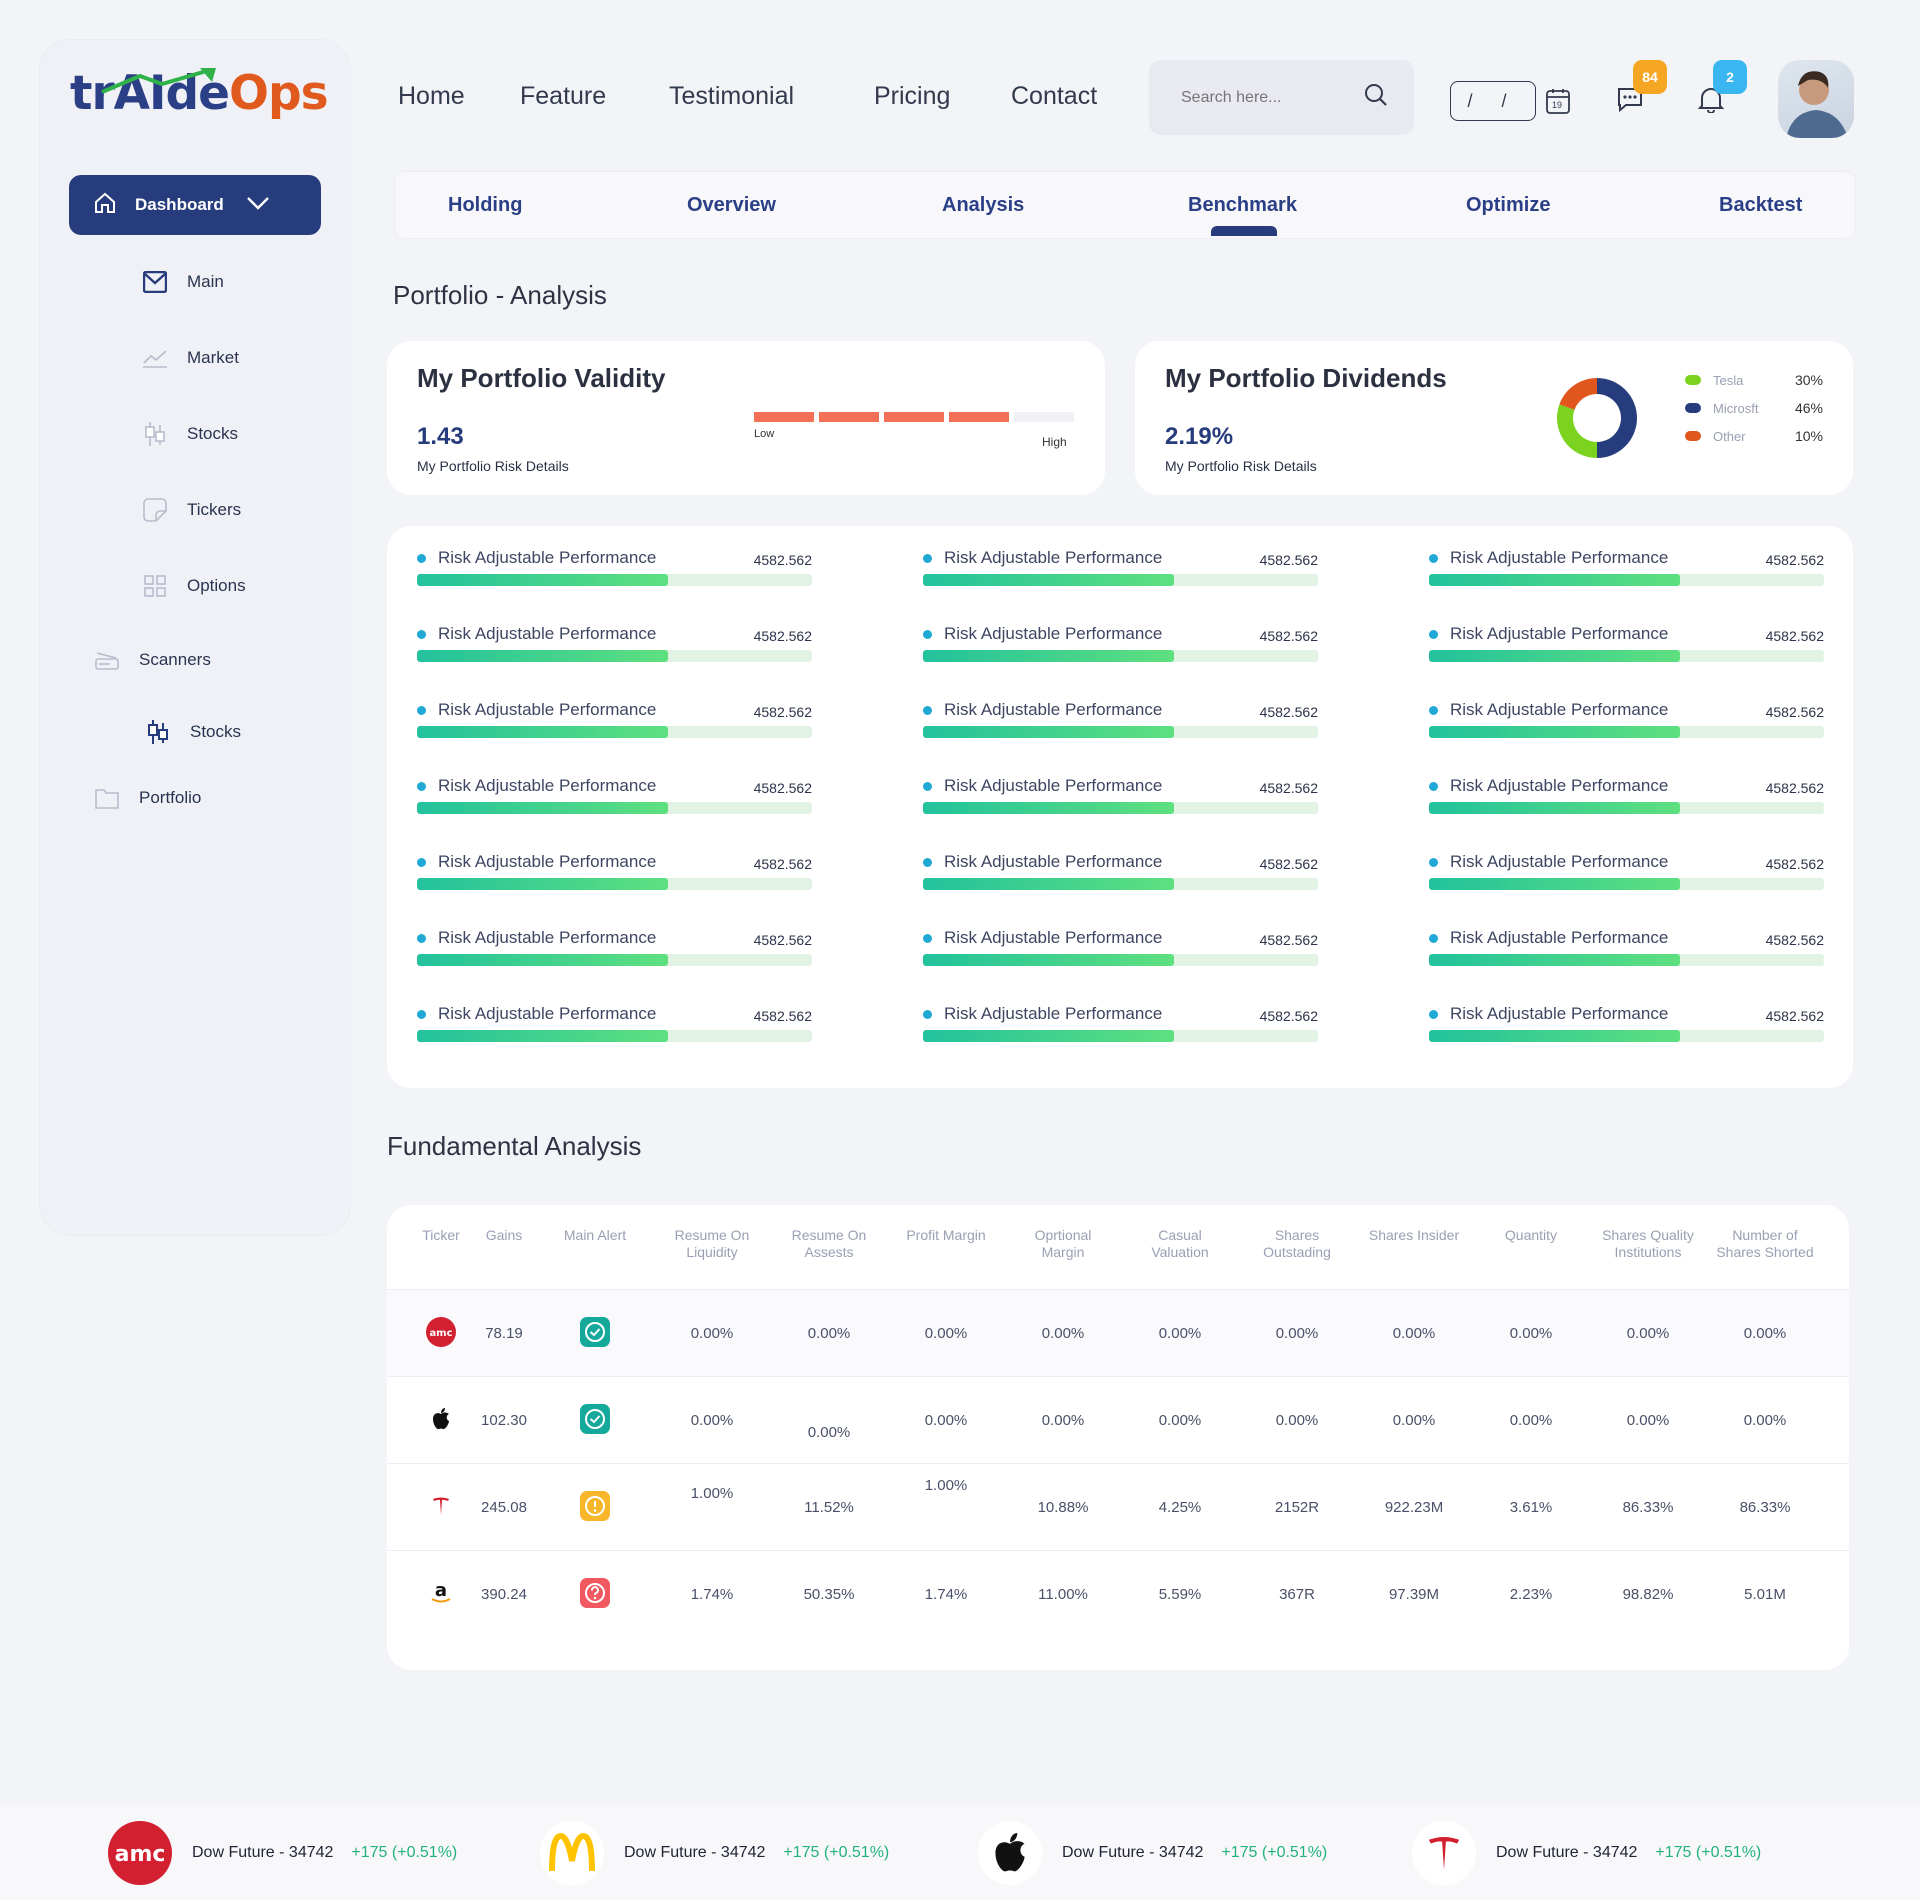 This screenshot has width=1920, height=1900. What do you see at coordinates (282, 1852) in the screenshot?
I see `ticker-item: amc Dow Future - 34742 +175 (+0.51%)` at bounding box center [282, 1852].